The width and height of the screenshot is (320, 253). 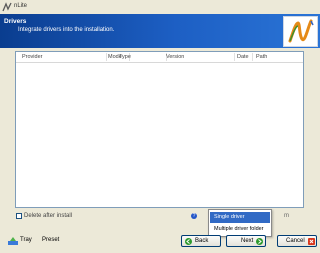 I want to click on delete-after-install-label: Delete after install, so click(x=48, y=216).